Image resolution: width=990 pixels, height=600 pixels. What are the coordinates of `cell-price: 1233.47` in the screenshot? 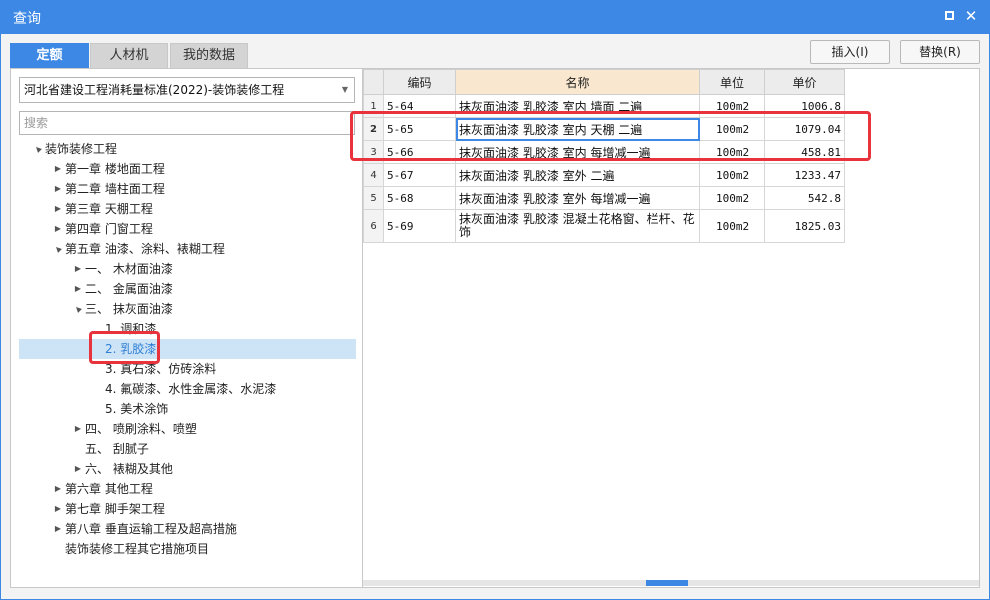 It's located at (804, 175).